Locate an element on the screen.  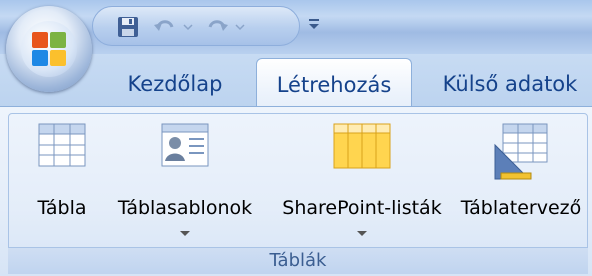
office-button is located at coordinates (49, 49).